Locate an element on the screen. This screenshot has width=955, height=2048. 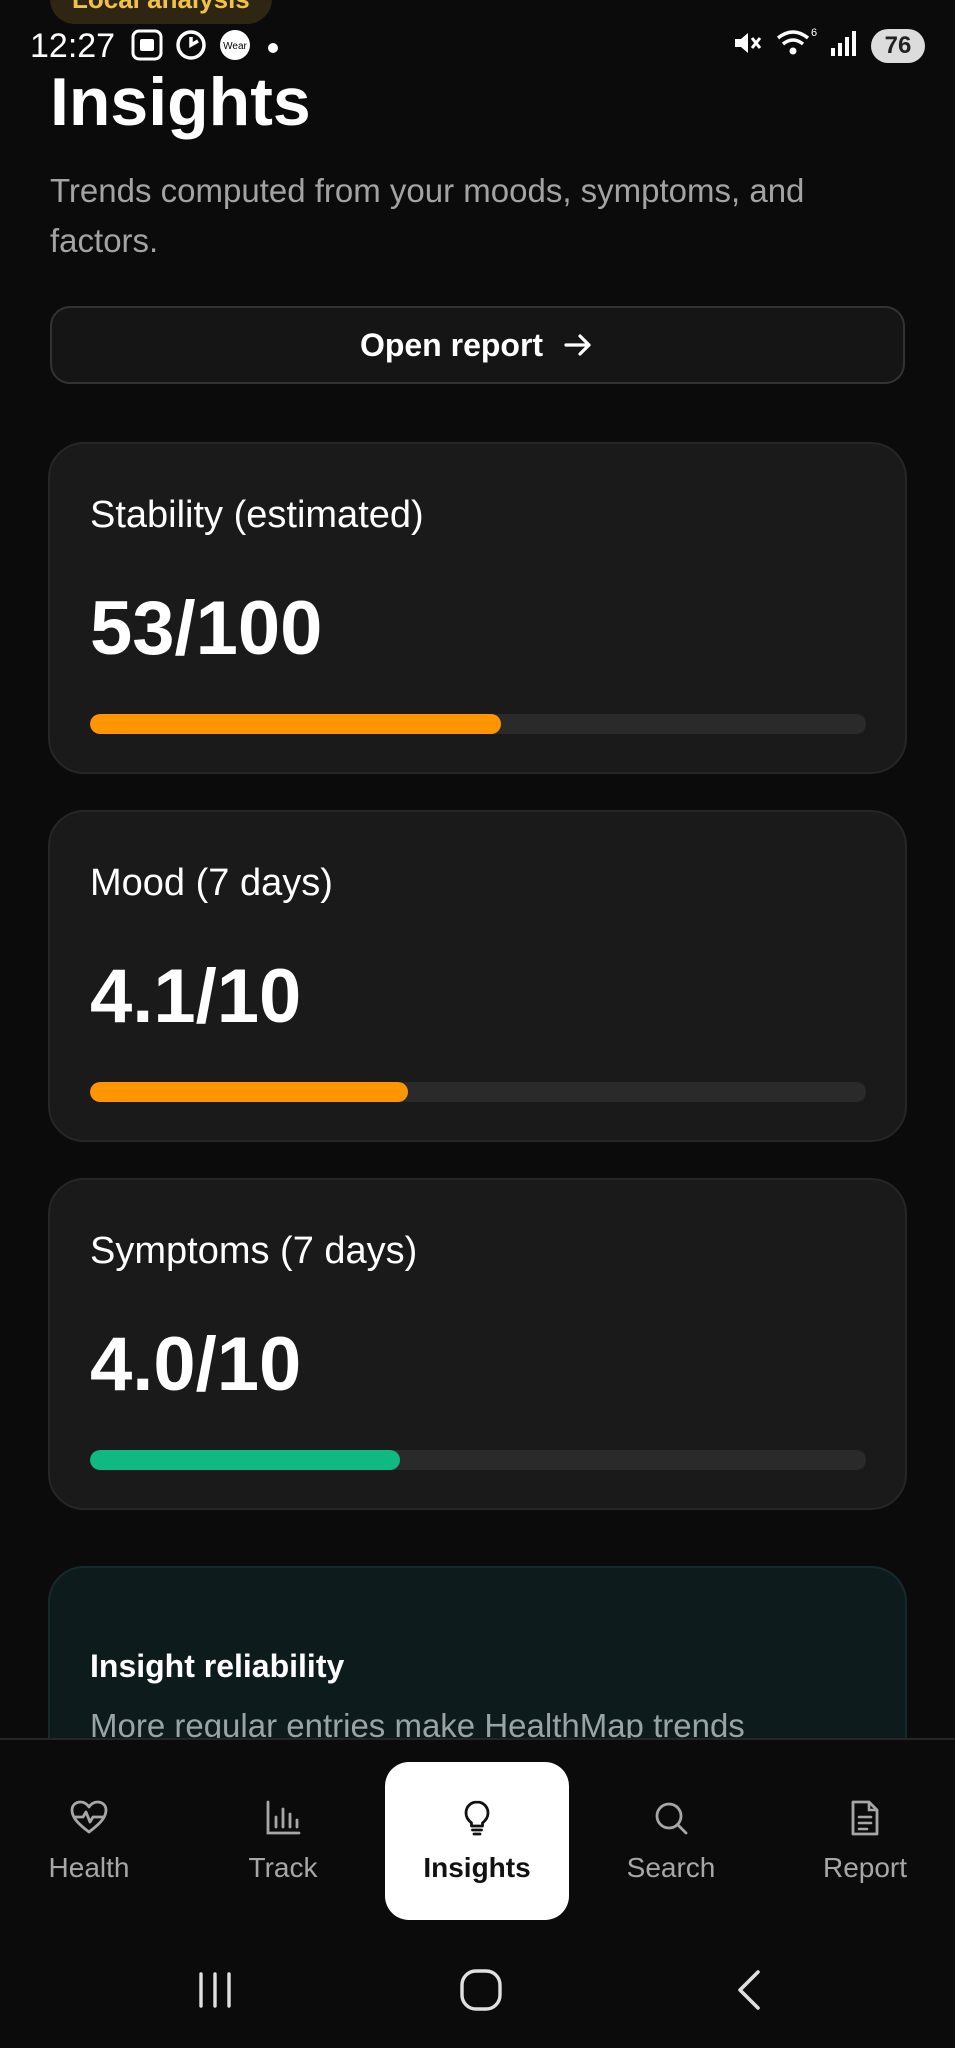
svg-text: Wear is located at coordinates (235, 46).